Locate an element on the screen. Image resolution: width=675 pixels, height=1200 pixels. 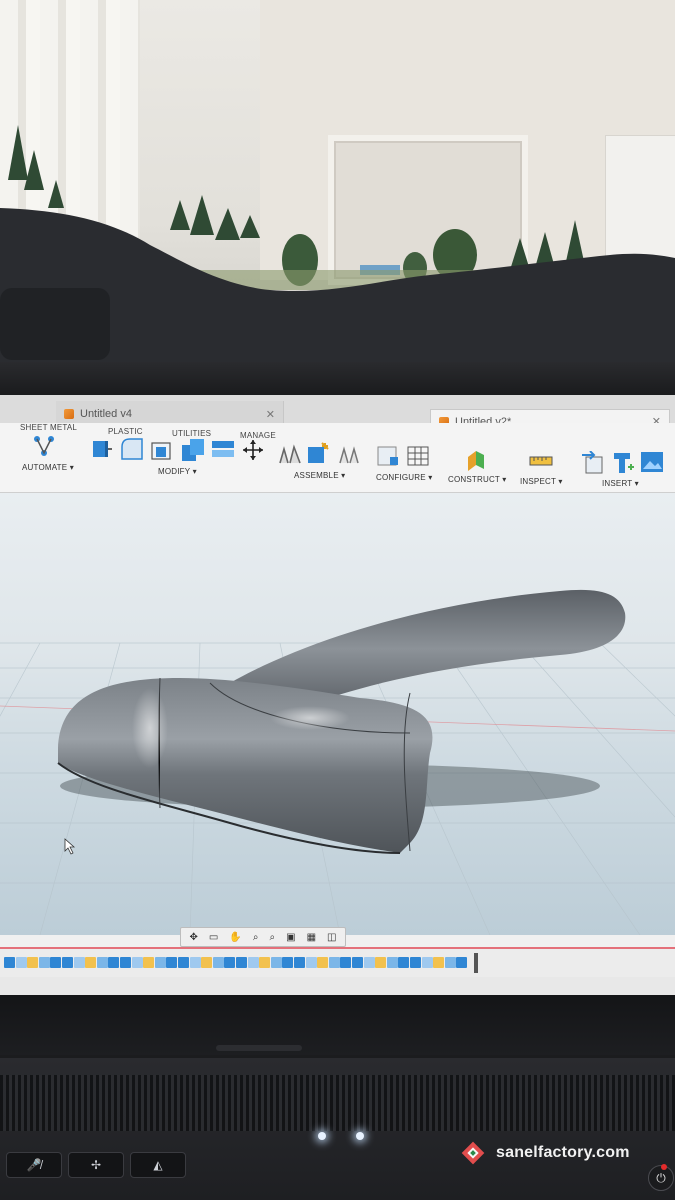
insert-derive-icon is located at coordinates (592, 463).